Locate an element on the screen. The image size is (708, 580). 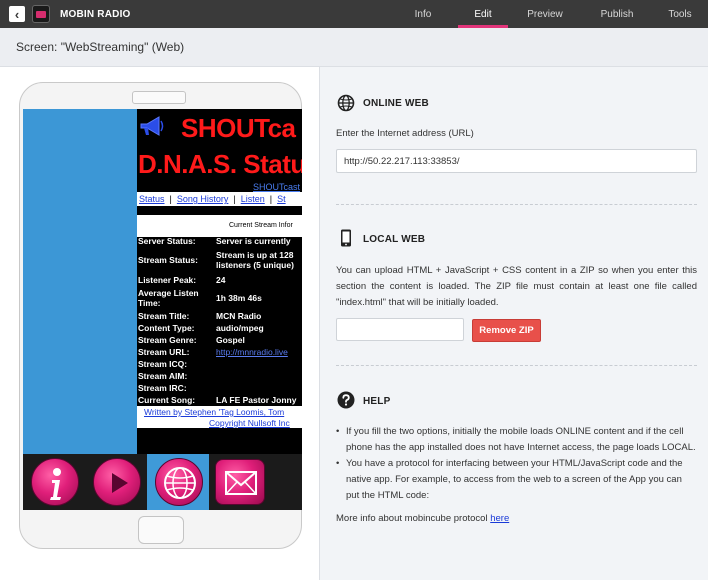
stat-value: audio/mpeg is located at coordinates (240, 328).